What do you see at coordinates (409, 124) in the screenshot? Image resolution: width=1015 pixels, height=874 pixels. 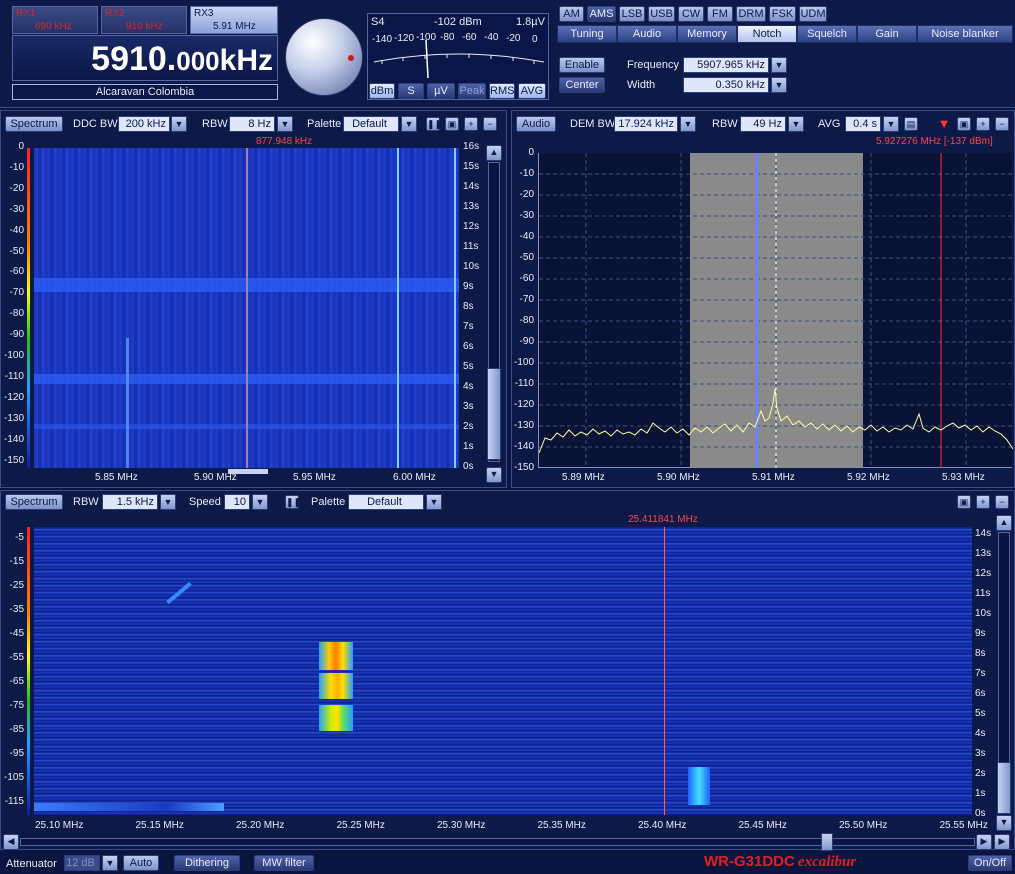 I see `left-palette-dropdown: ▼` at bounding box center [409, 124].